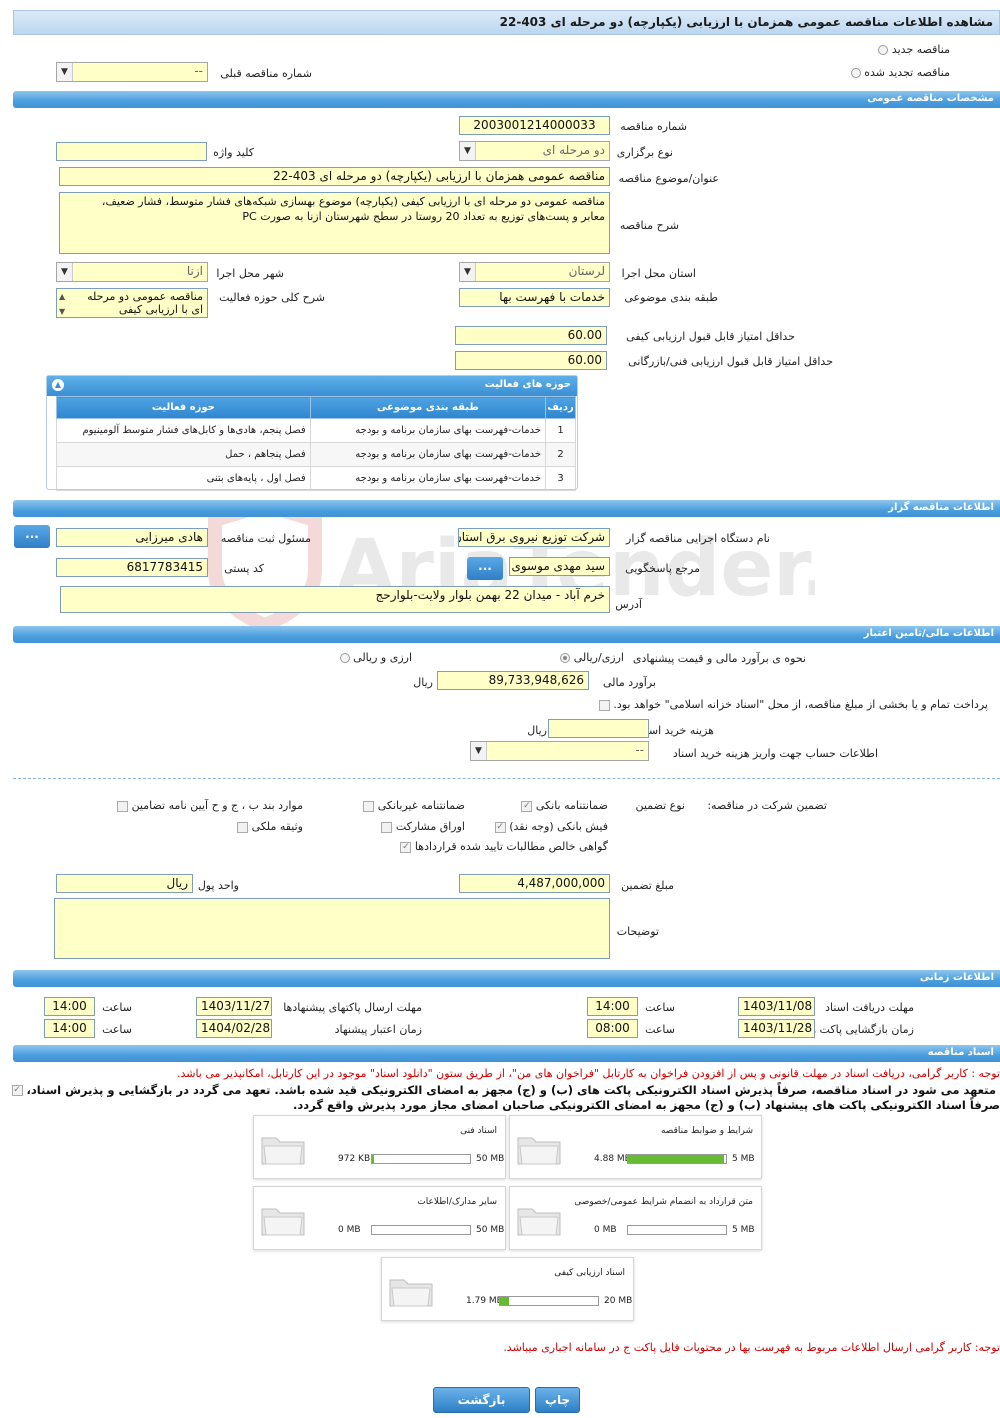 This screenshot has width=1000, height=1418. What do you see at coordinates (559, 751) in the screenshot?
I see `account-select: -- ▼` at bounding box center [559, 751].